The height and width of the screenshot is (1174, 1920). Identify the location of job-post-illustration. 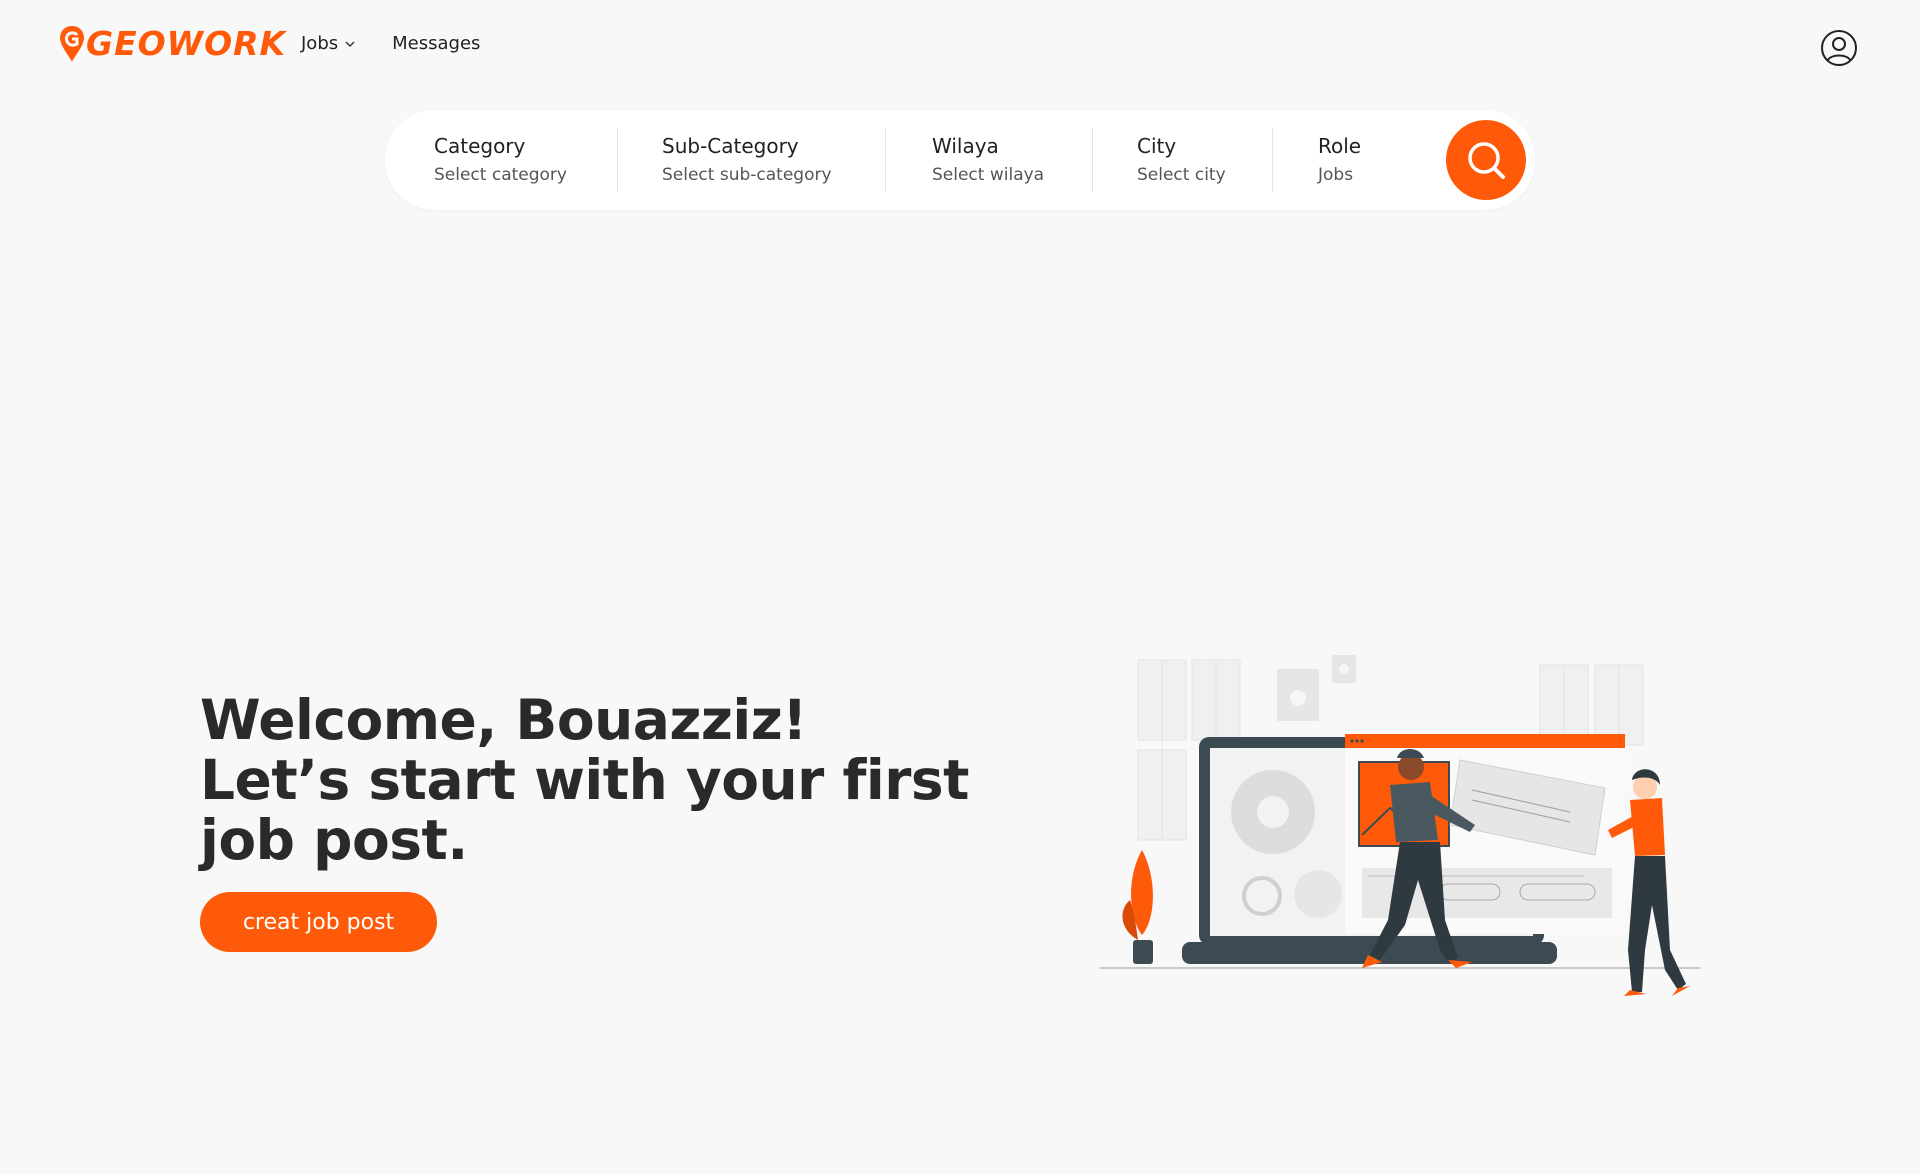
(1400, 825).